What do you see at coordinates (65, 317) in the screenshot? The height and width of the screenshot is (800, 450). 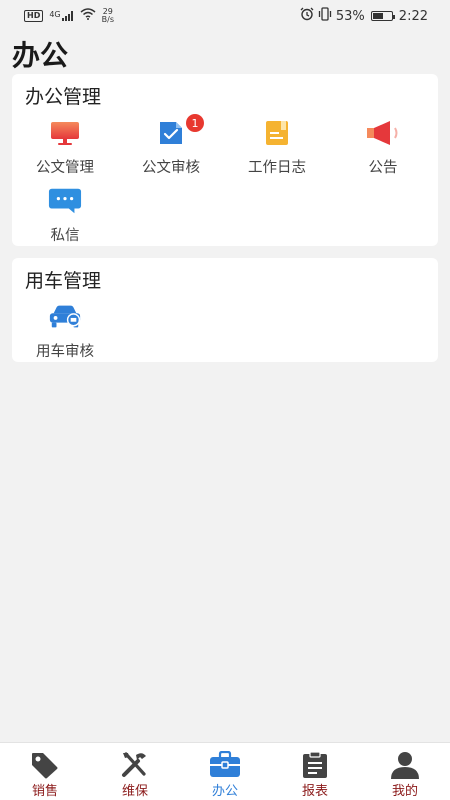 I see `car-icon` at bounding box center [65, 317].